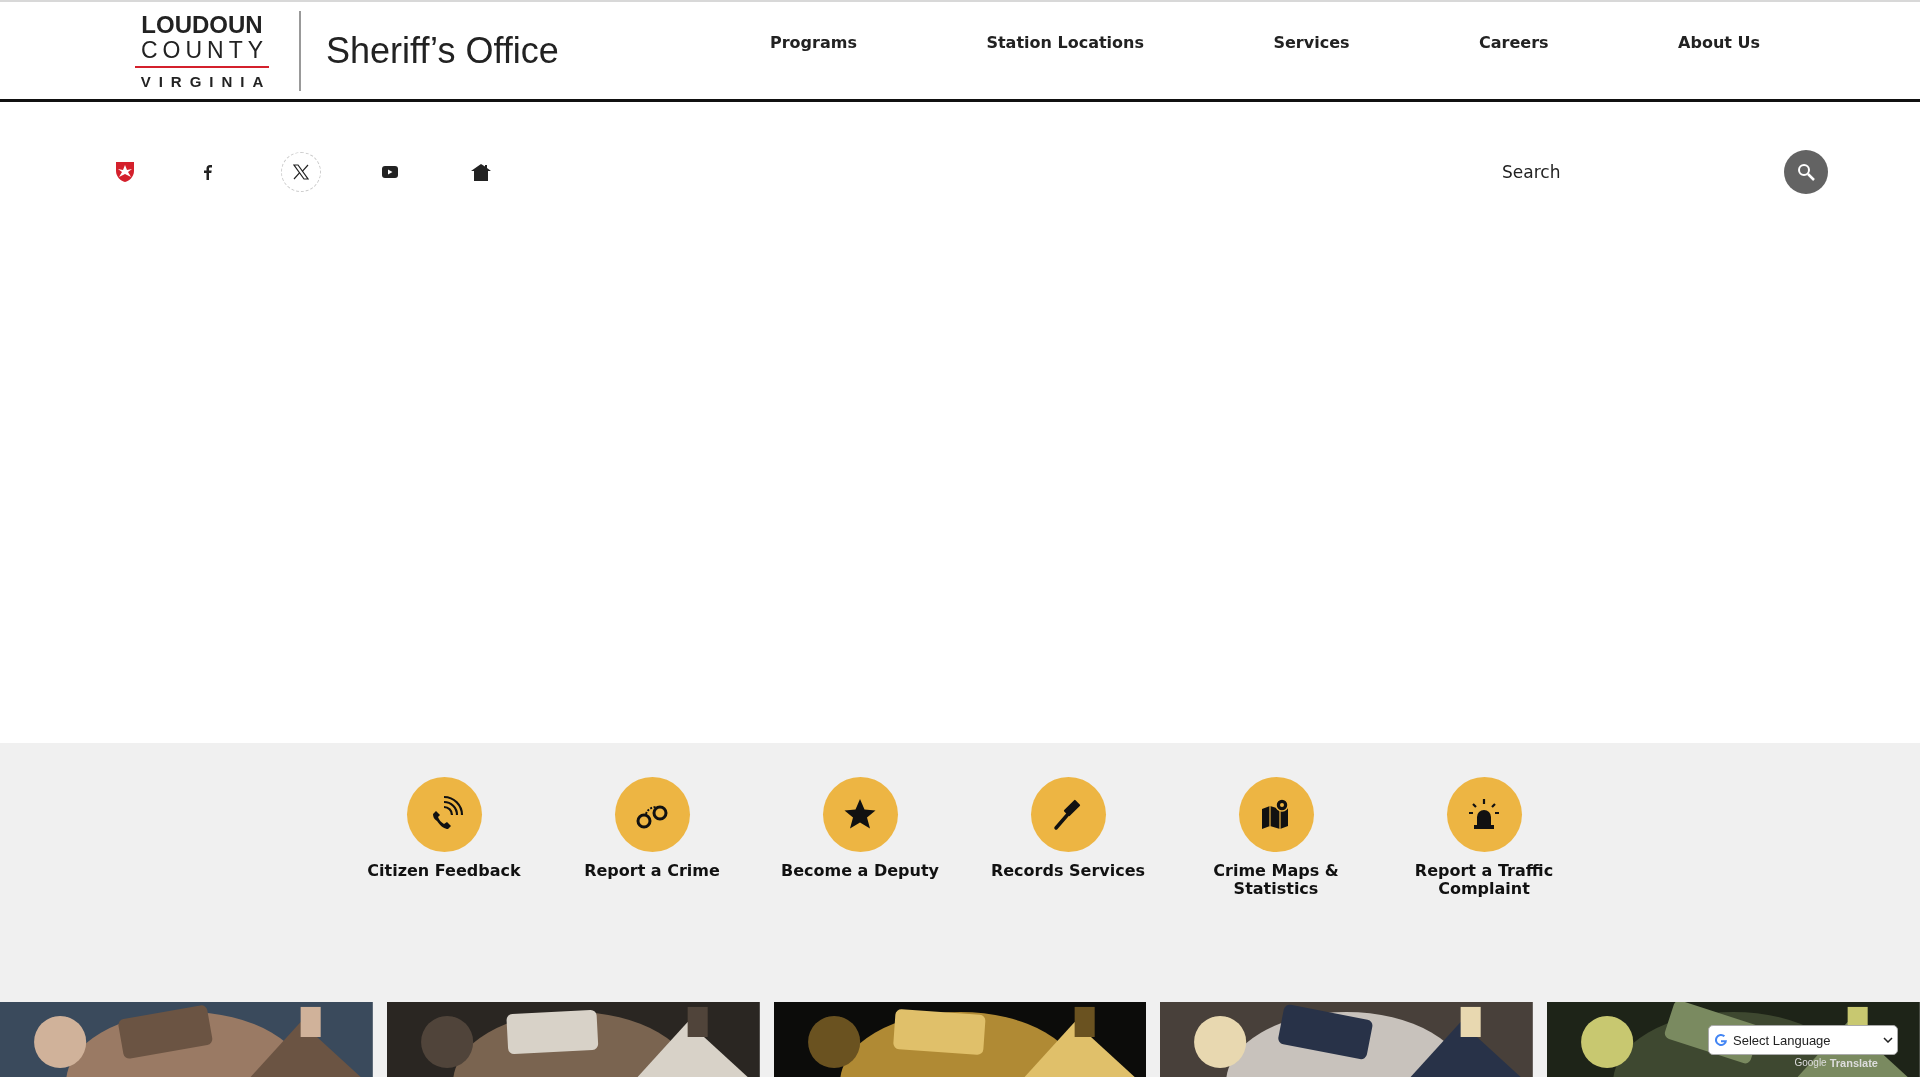 This screenshot has height=1080, width=1920. Describe the element at coordinates (481, 172) in the screenshot. I see `house-icon` at that location.